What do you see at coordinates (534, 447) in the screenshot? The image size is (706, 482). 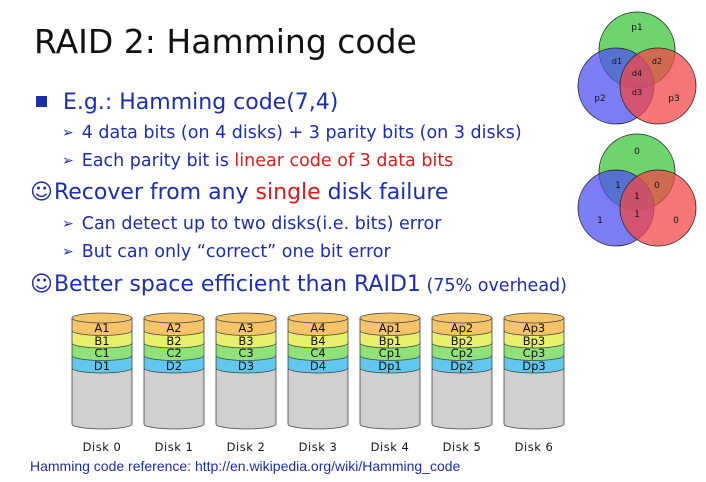 I see `disk-name-label: Disk 6` at bounding box center [534, 447].